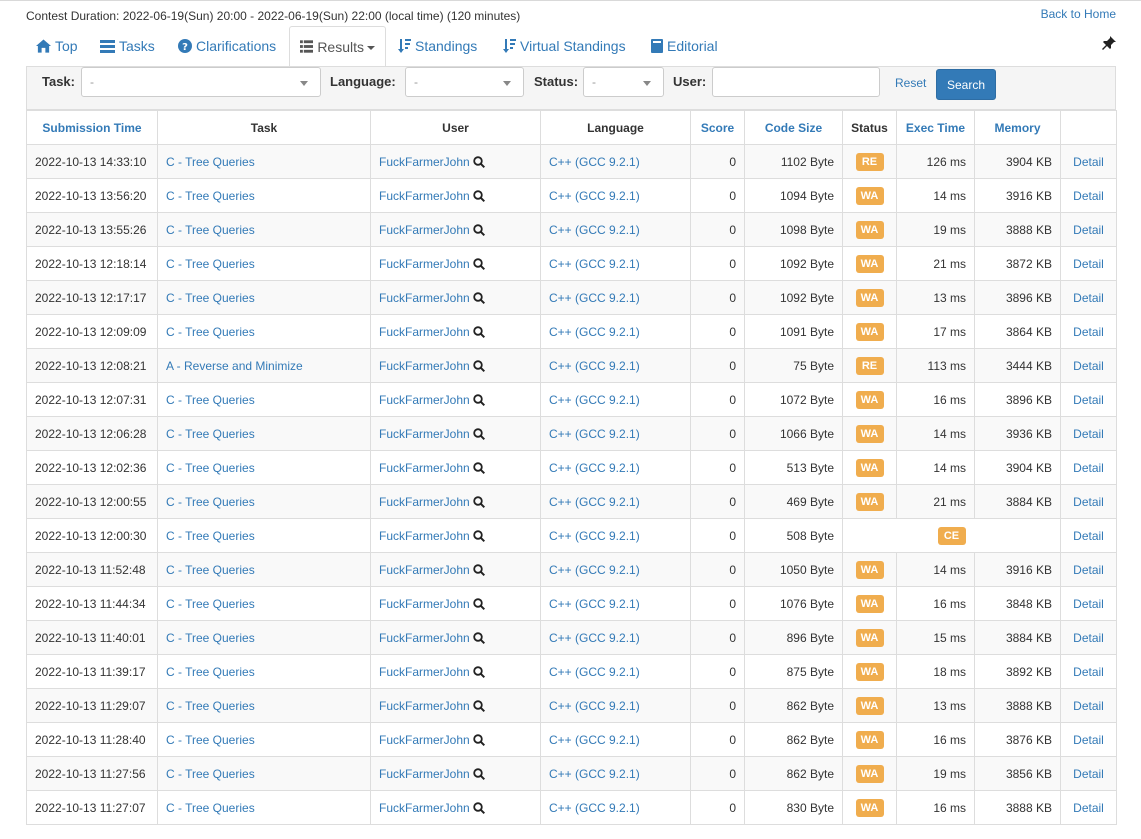 Image resolution: width=1141 pixels, height=839 pixels. Describe the element at coordinates (227, 46) in the screenshot. I see `tab-clarifications: ? Clarifications` at that location.